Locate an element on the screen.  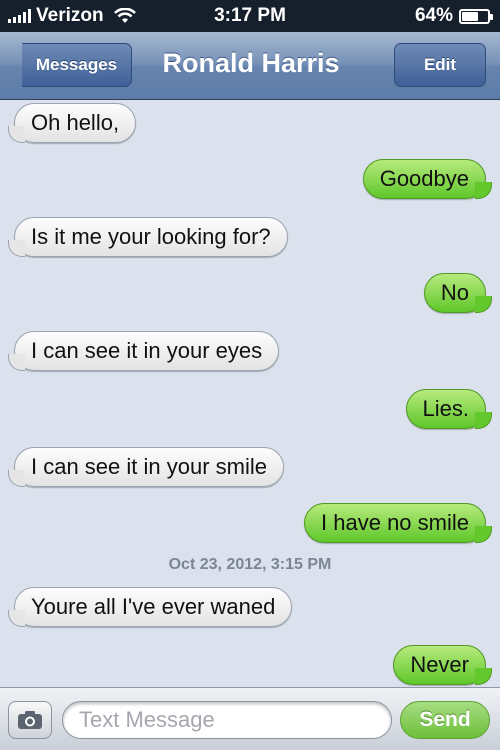
battery-group: 64% is located at coordinates (453, 16).